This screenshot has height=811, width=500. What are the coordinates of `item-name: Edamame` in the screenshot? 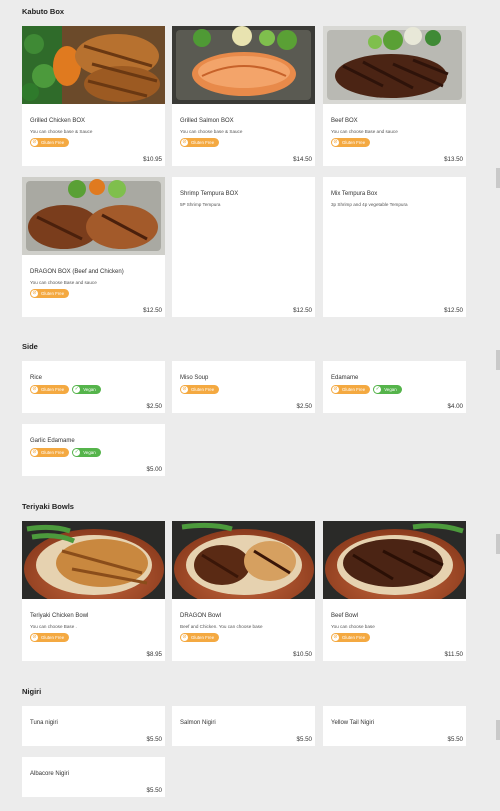 It's located at (345, 378).